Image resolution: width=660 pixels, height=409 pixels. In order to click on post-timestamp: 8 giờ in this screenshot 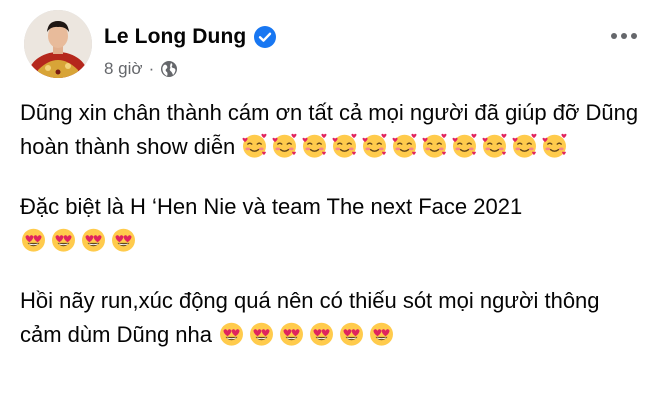, I will do `click(123, 69)`.